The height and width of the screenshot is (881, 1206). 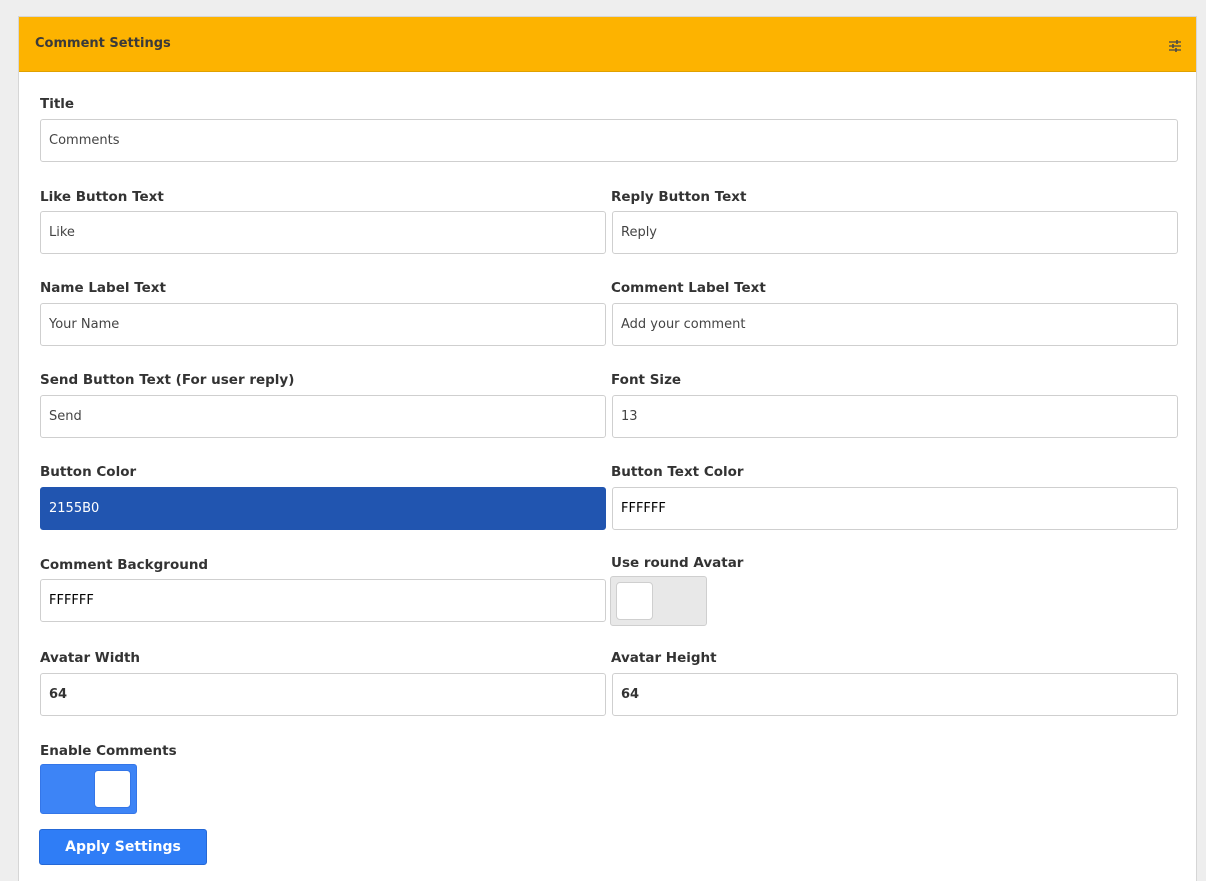 I want to click on like-button-text-label: Like Button Text, so click(x=102, y=197).